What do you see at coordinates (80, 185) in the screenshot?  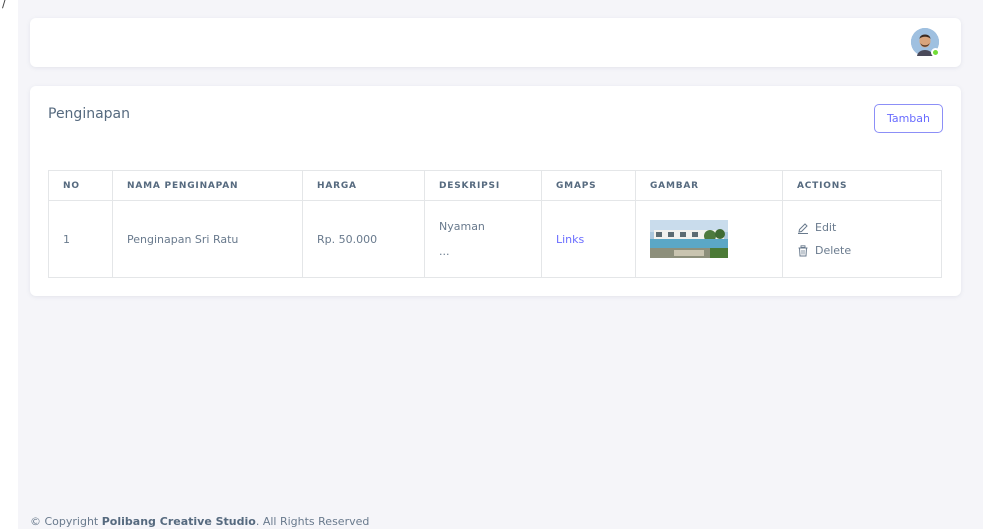 I see `header-no: NO` at bounding box center [80, 185].